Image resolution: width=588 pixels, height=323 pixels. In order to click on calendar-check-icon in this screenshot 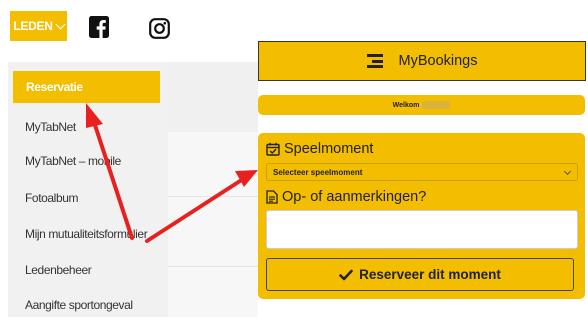, I will do `click(273, 149)`.